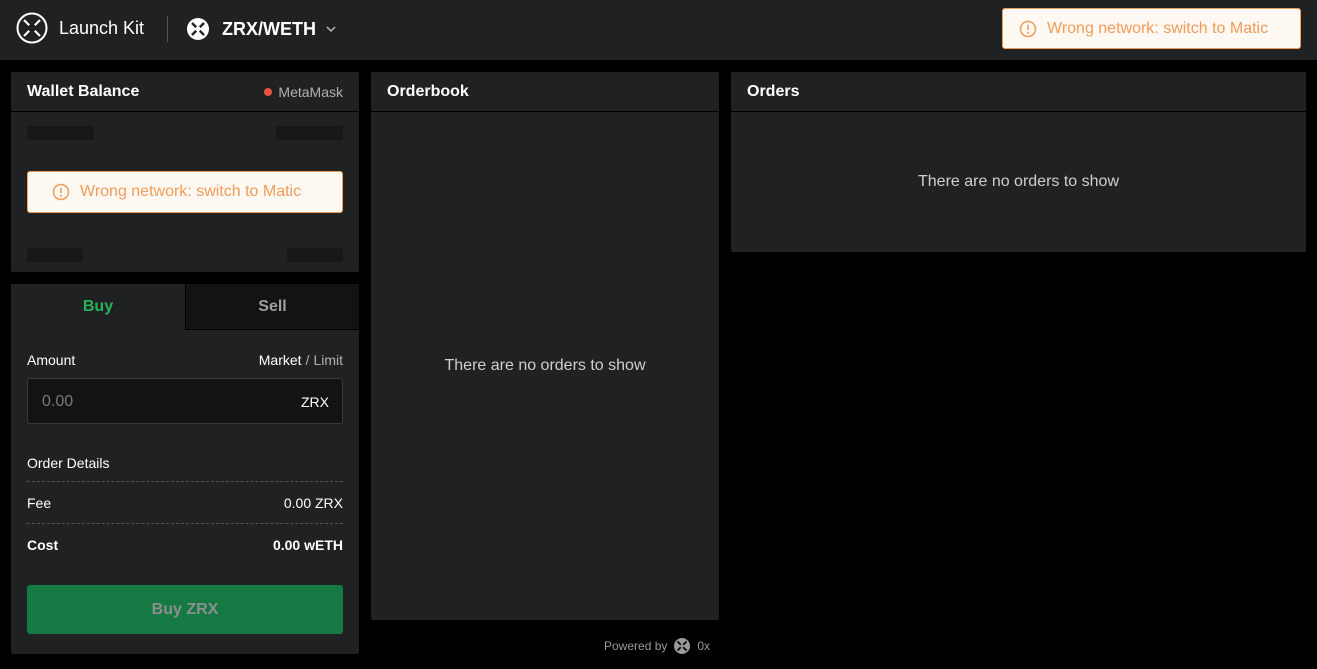 The width and height of the screenshot is (1317, 669). I want to click on market-selector: ZRX/WETH, so click(261, 29).